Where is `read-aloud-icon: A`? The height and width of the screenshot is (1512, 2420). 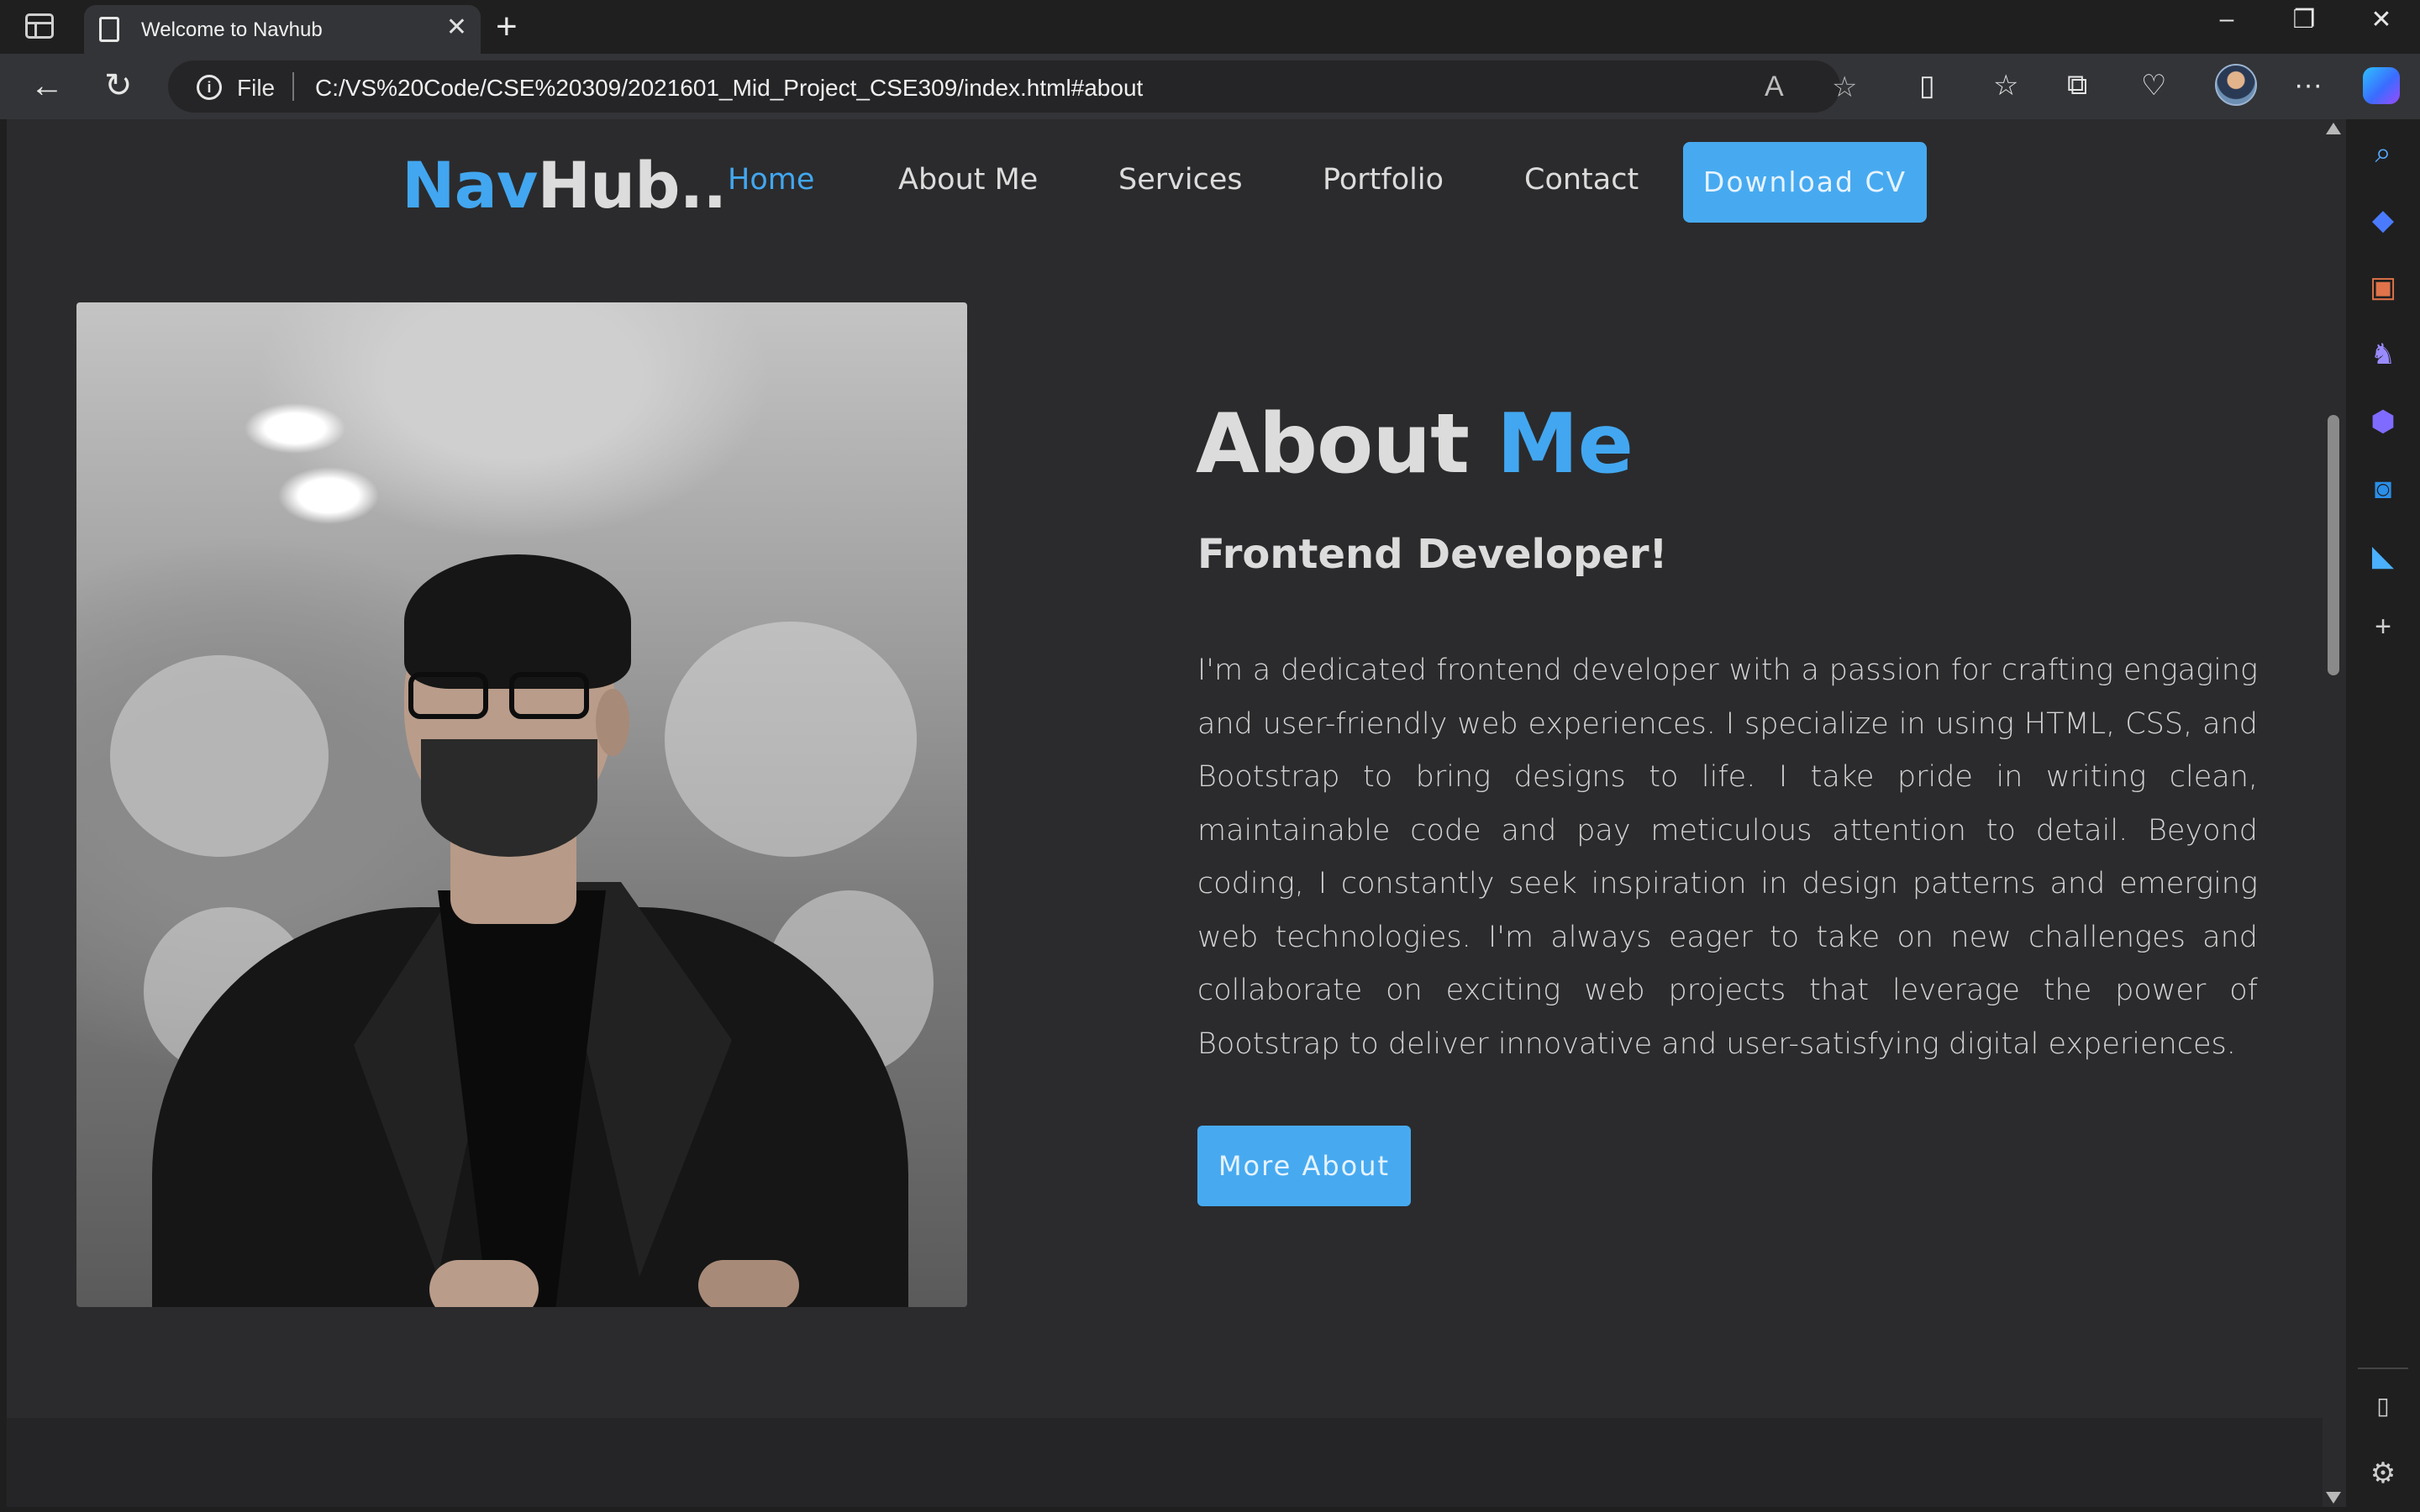 read-aloud-icon: A is located at coordinates (1774, 87).